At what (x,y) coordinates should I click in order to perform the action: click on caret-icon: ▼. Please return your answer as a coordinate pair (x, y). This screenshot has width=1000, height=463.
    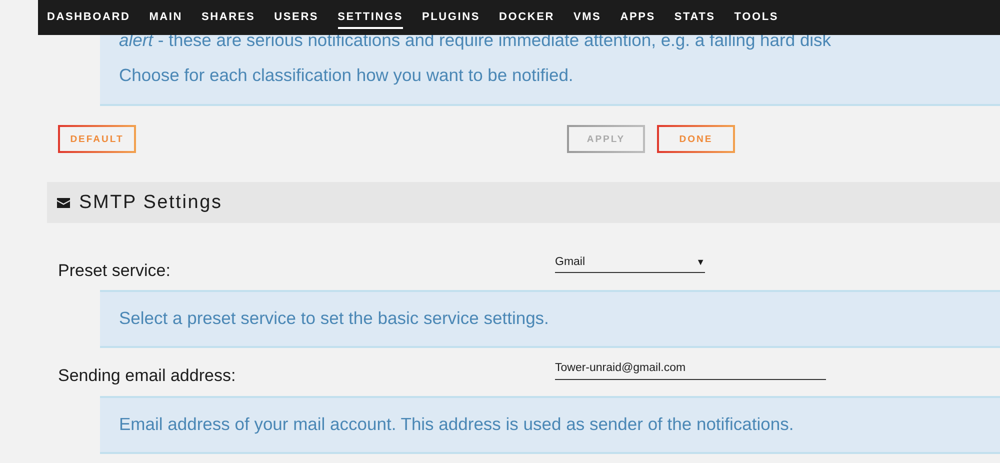
    Looking at the image, I should click on (700, 261).